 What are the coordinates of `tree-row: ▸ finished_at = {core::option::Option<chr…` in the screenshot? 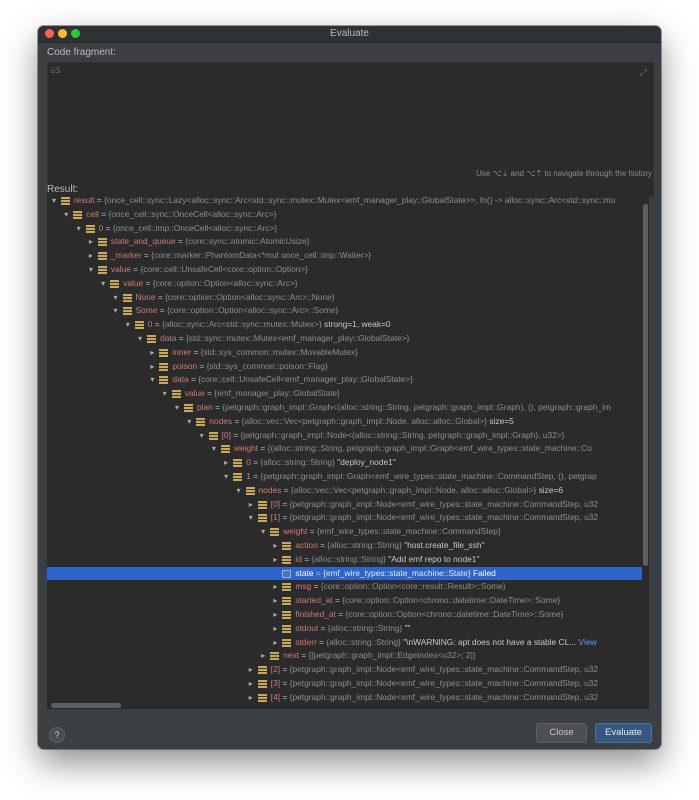 It's located at (348, 615).